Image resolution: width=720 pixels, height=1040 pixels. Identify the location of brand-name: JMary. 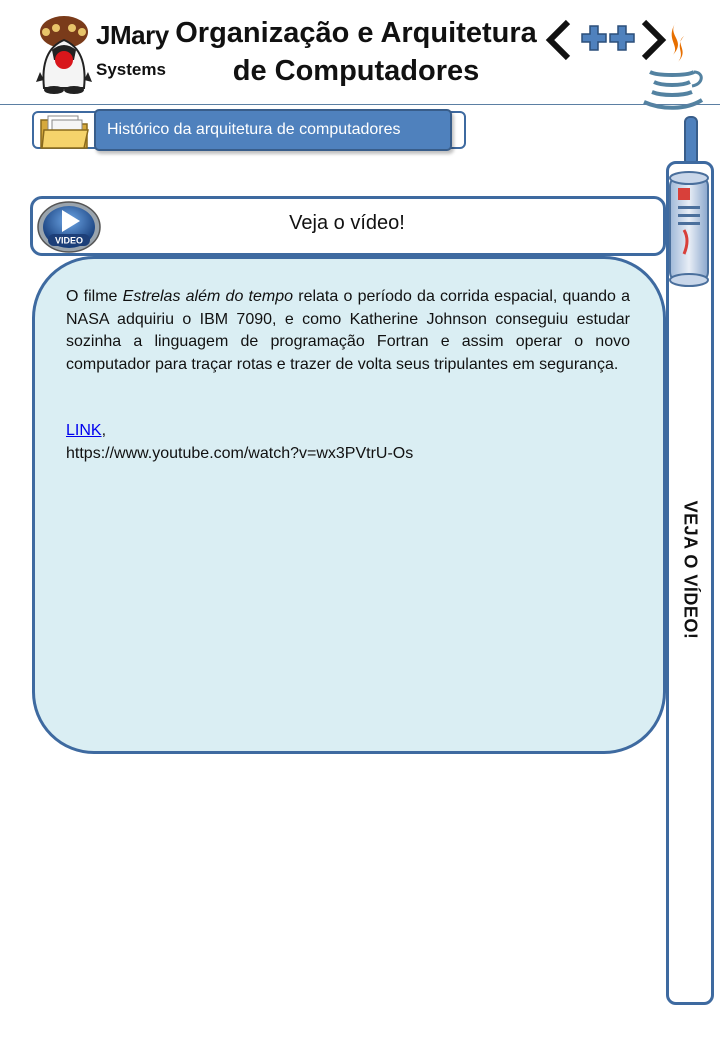
(132, 35).